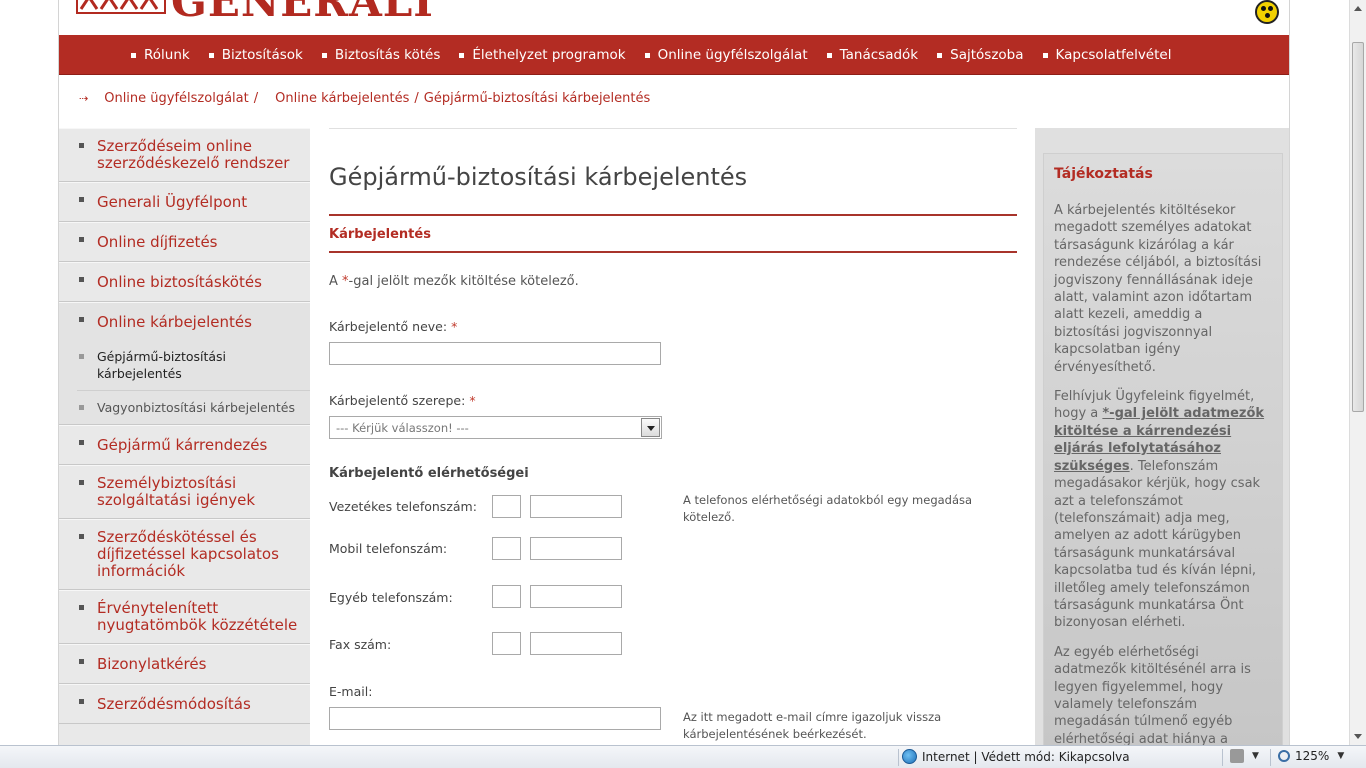 The image size is (1366, 768). Describe the element at coordinates (650, 427) in the screenshot. I see `chevron-down-icon` at that location.